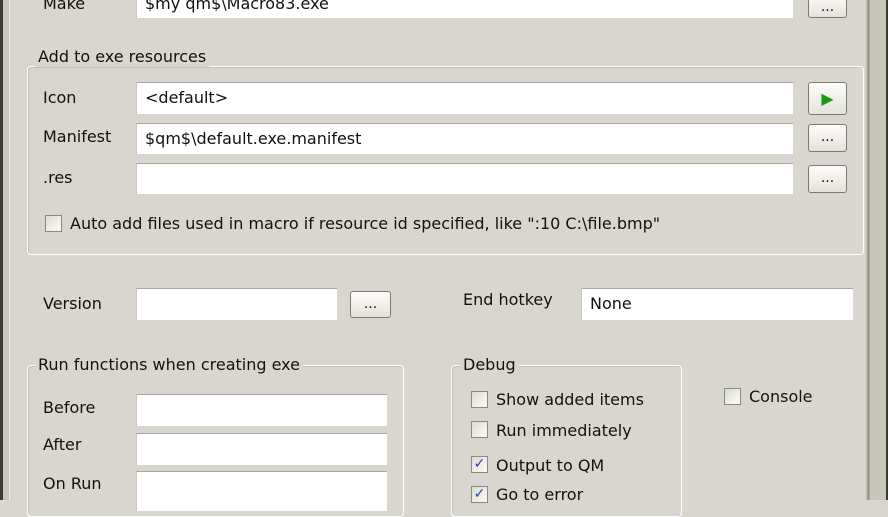  I want to click on make-input: $my qm$\Macro83.exe, so click(464, 9).